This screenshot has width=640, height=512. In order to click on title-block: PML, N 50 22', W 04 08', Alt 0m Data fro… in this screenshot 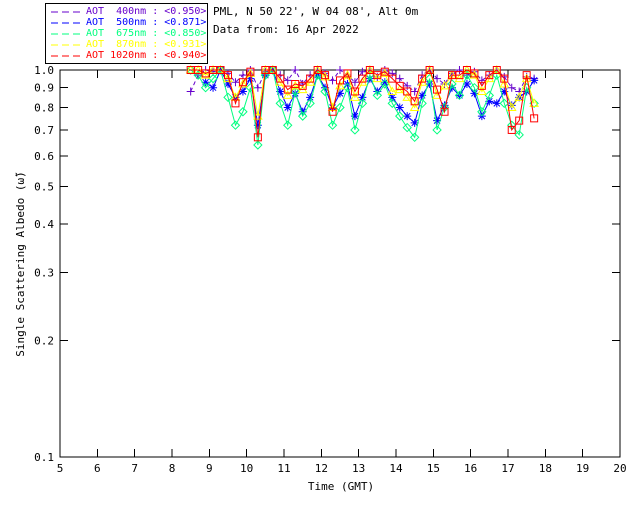, I will do `click(315, 20)`.